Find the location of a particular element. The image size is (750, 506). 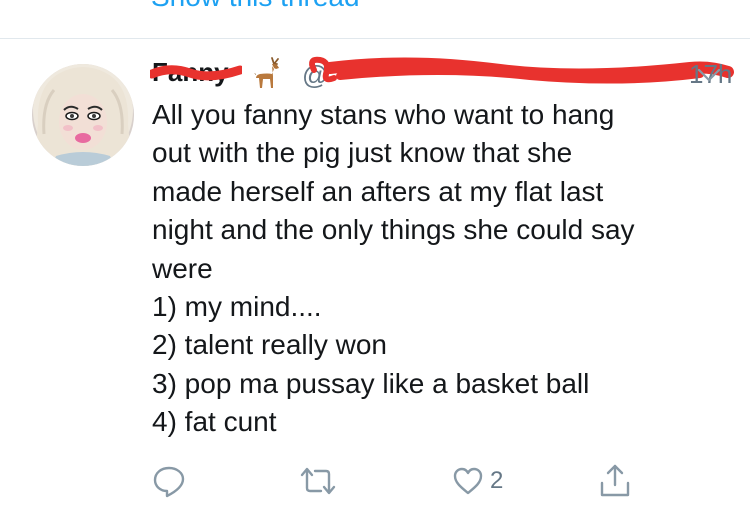

tweet-text-line: were is located at coordinates (182, 268).